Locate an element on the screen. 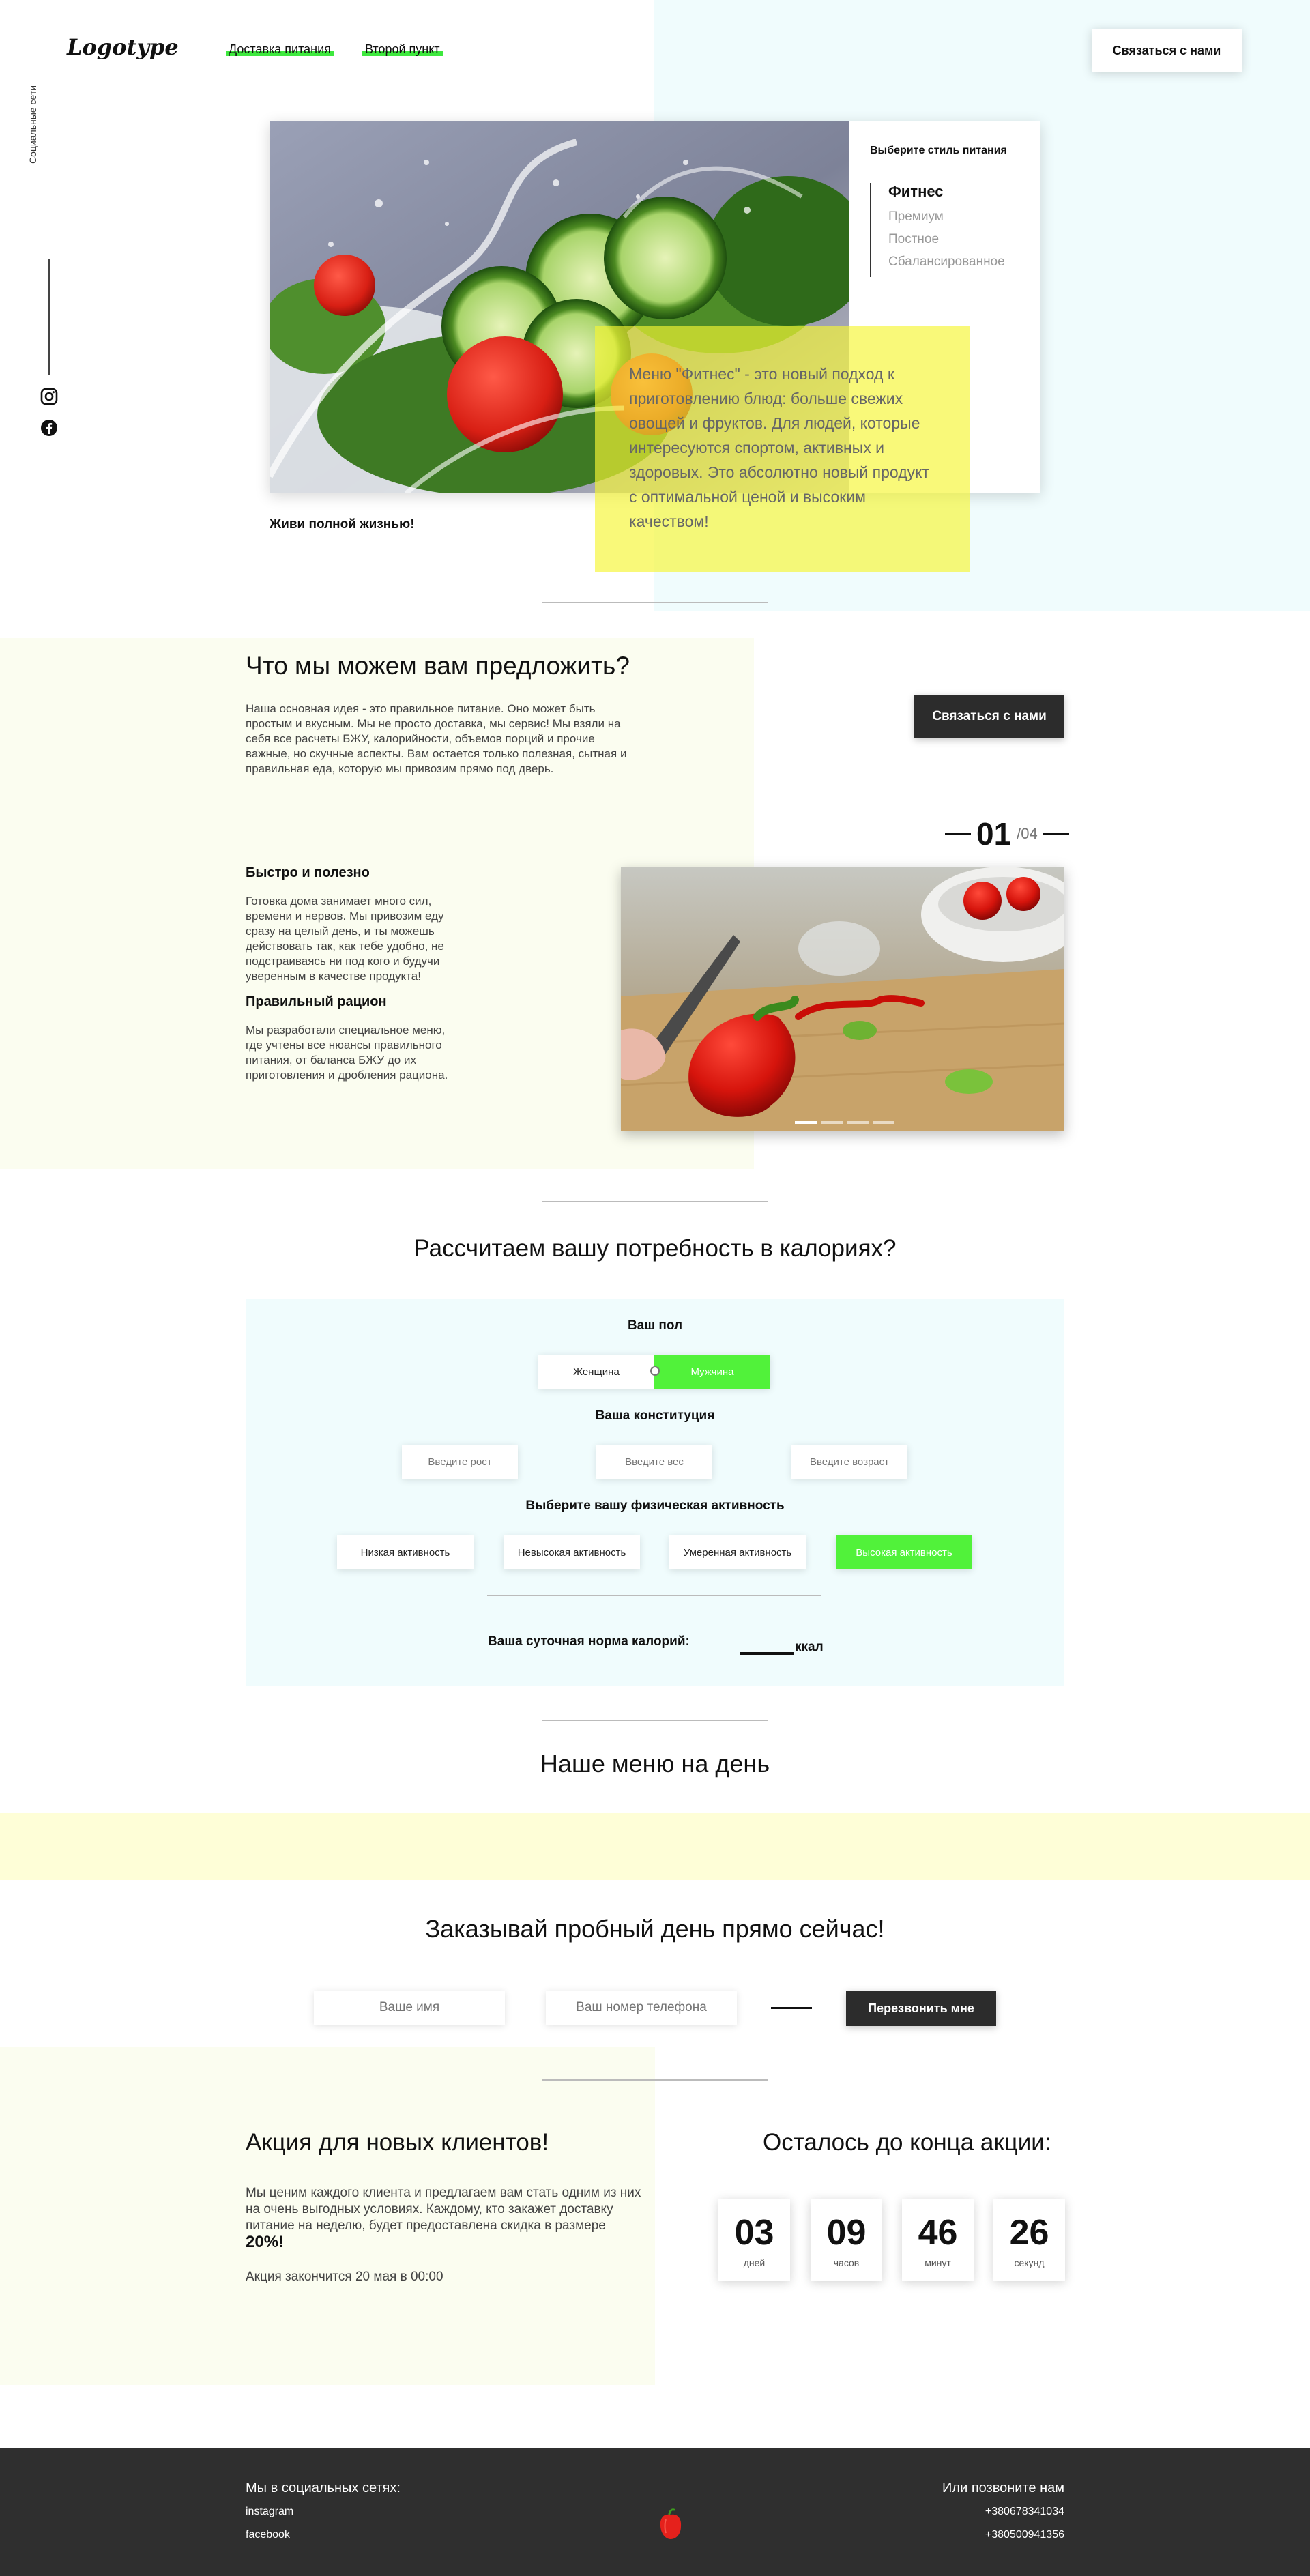  countdown-seconds: 26 секунд is located at coordinates (1029, 2240).